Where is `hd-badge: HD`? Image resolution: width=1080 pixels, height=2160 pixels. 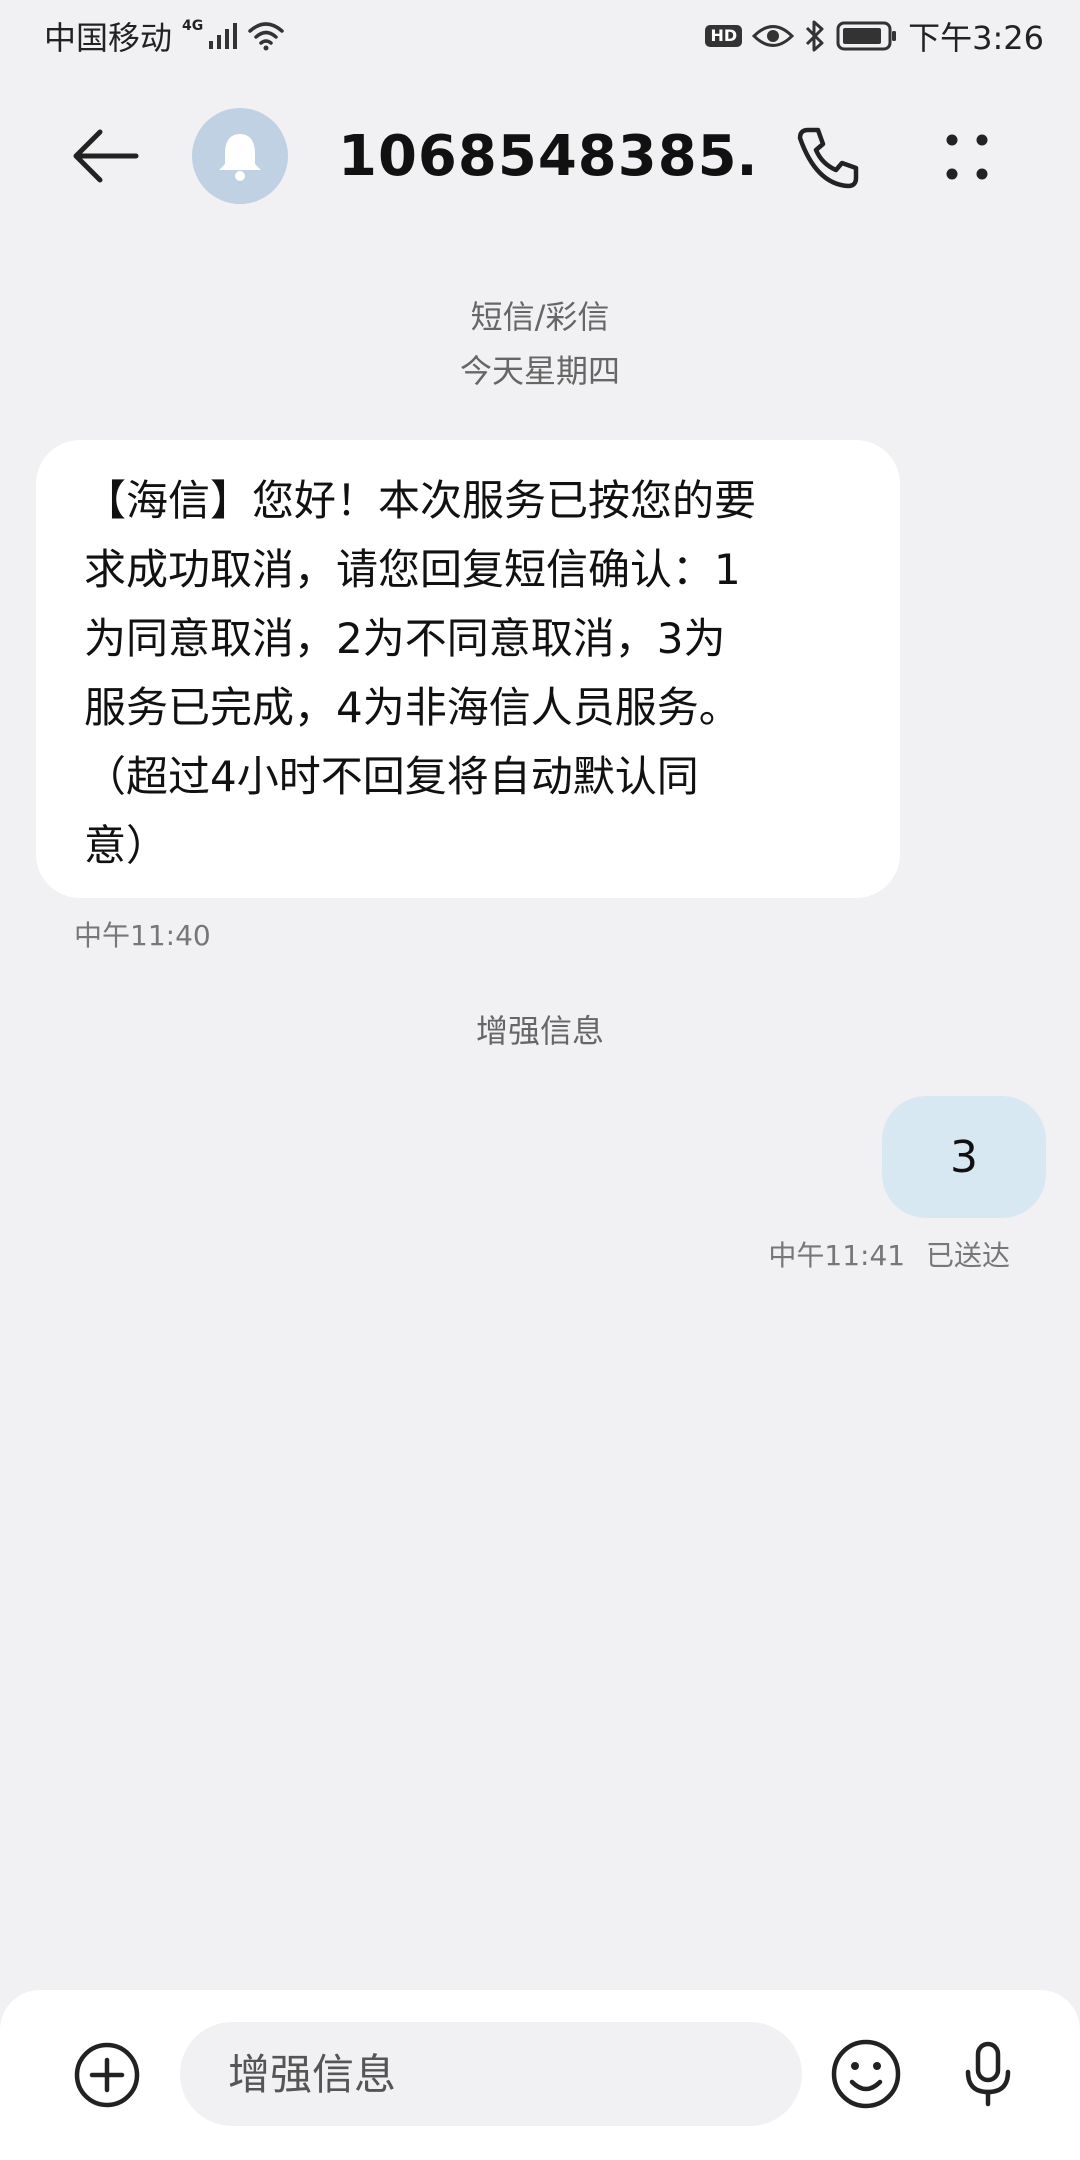
hd-badge: HD is located at coordinates (724, 36).